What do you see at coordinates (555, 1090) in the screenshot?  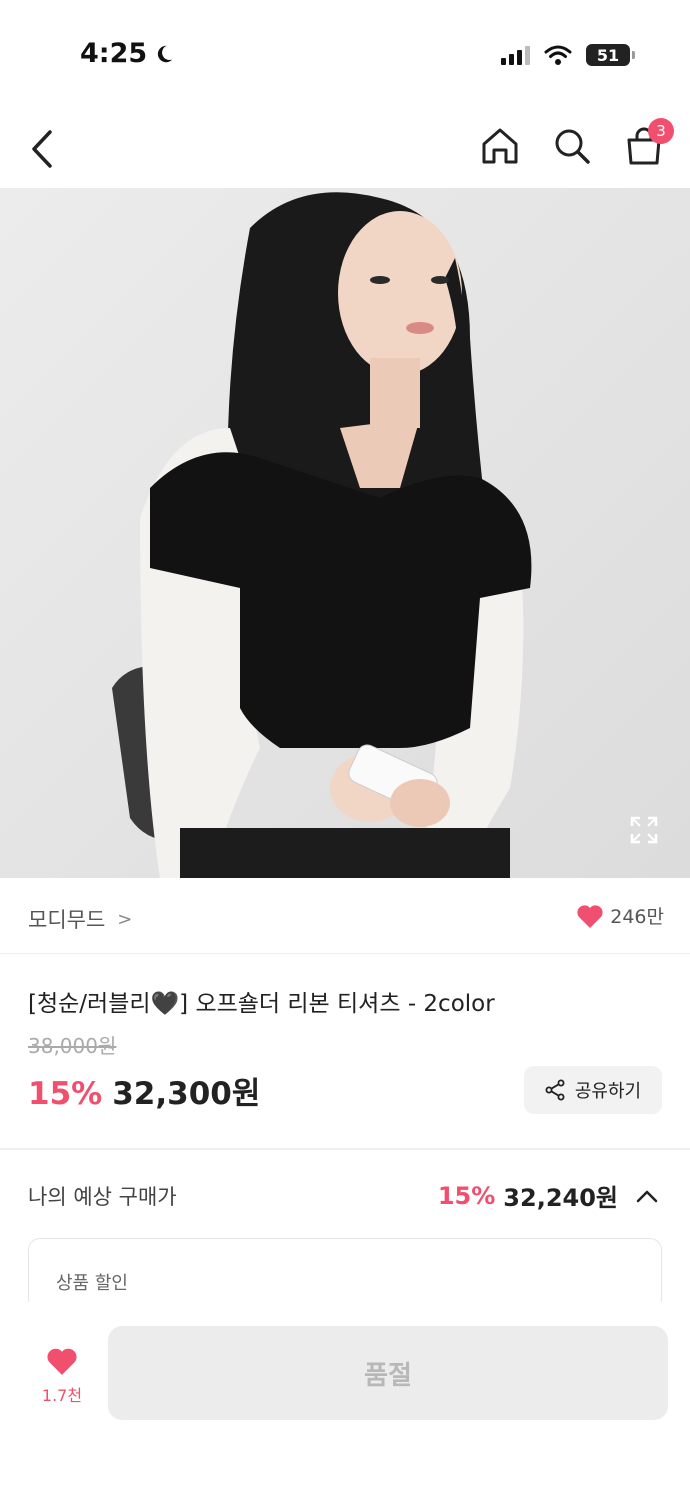 I see `share-icon` at bounding box center [555, 1090].